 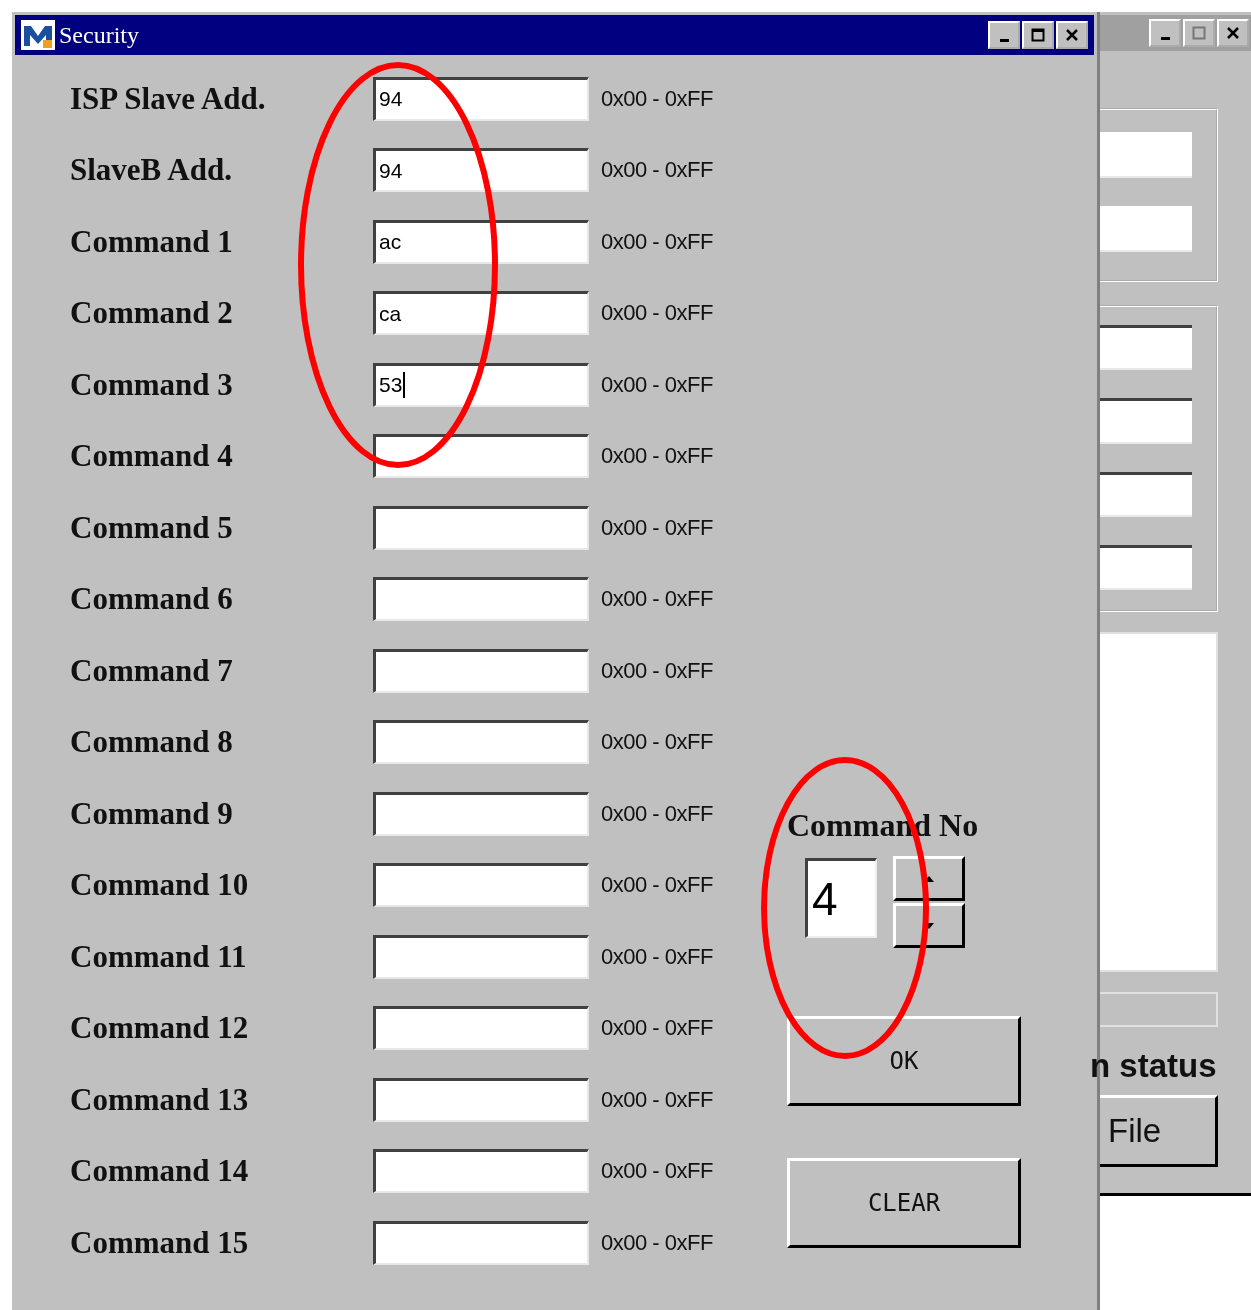 I want to click on field-label: Command 11, so click(x=158, y=956).